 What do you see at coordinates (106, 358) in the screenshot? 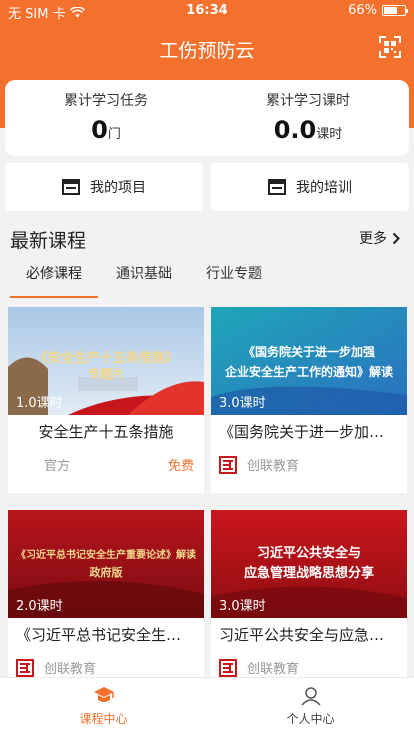
I see `thumb-caption: 《安全生产十五条措施》` at bounding box center [106, 358].